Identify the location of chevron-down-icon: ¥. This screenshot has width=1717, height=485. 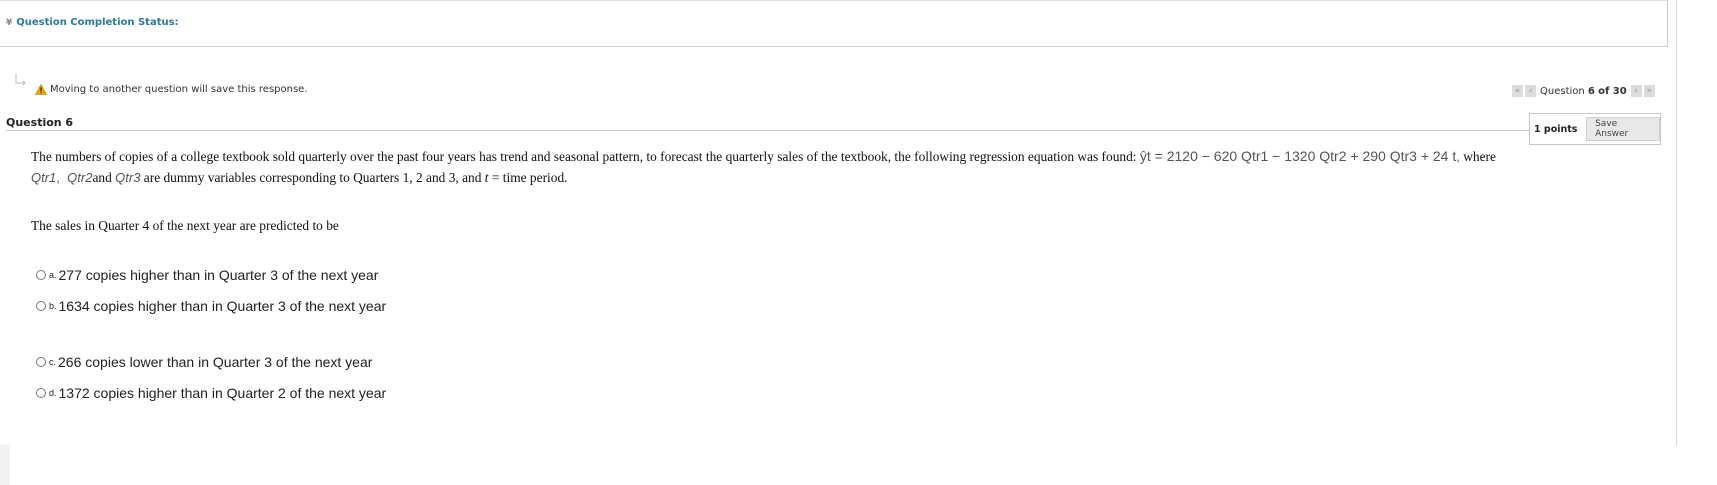
(9, 22).